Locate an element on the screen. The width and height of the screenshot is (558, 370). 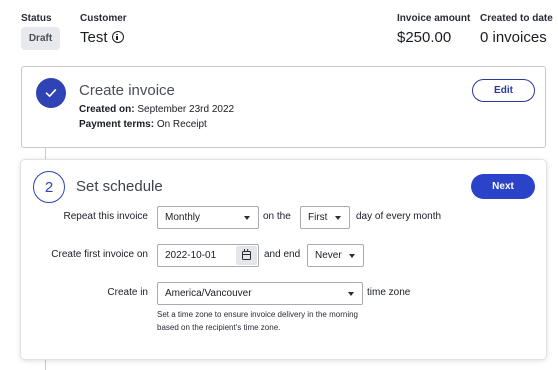
calendar-button is located at coordinates (246, 255).